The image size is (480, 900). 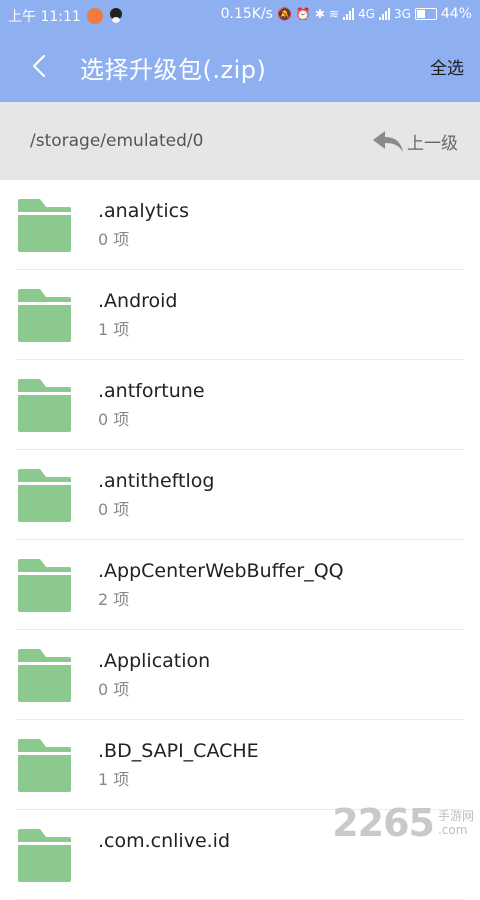 What do you see at coordinates (303, 14) in the screenshot?
I see `alarm-icon: ⏰` at bounding box center [303, 14].